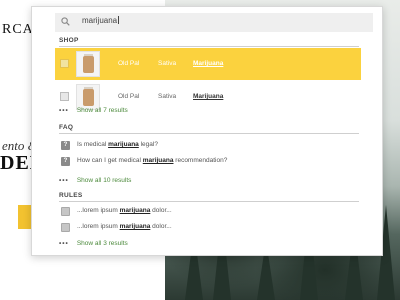 This screenshot has height=300, width=400. What do you see at coordinates (69, 40) in the screenshot?
I see `section-title-shop: SHOP` at bounding box center [69, 40].